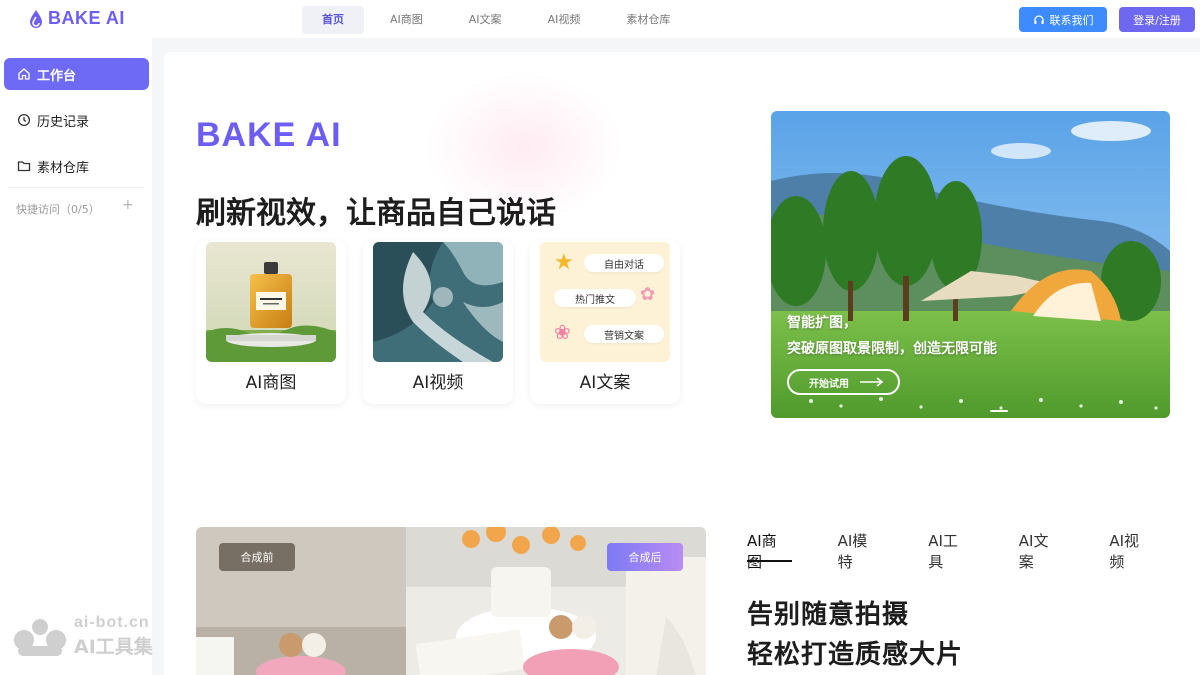 This screenshot has height=675, width=1200. I want to click on tab-ai-model: AI模特, so click(860, 550).